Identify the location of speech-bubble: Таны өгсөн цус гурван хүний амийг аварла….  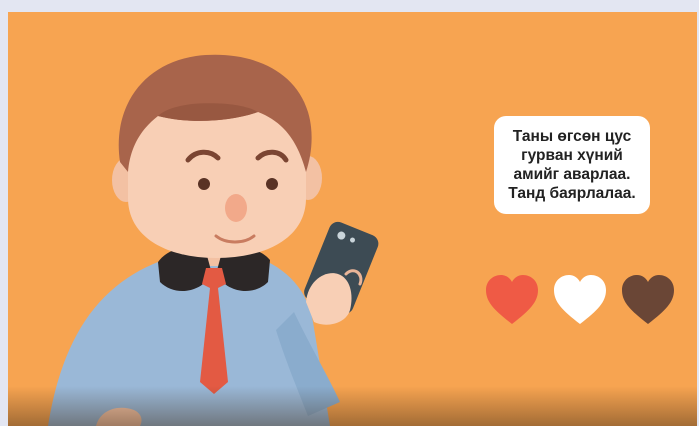
(572, 165).